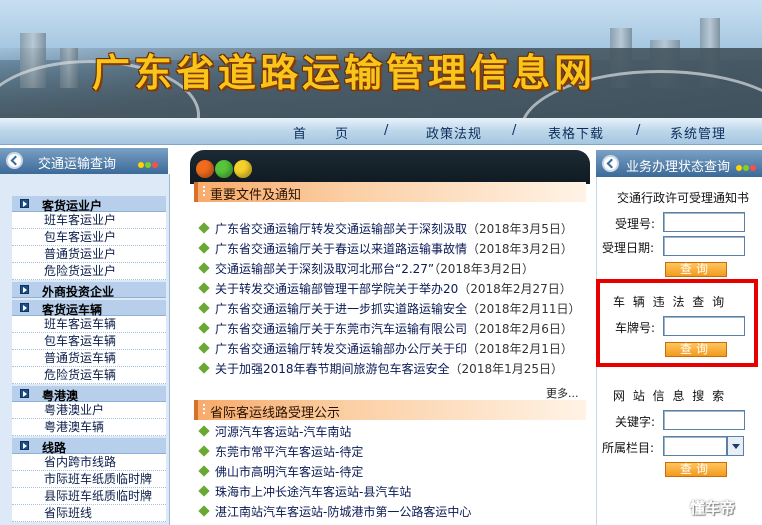  What do you see at coordinates (380, 369) in the screenshot?
I see `news-item: 关于加强2018年春节期间旅游包车客运安全（2018年1月25日）` at bounding box center [380, 369].